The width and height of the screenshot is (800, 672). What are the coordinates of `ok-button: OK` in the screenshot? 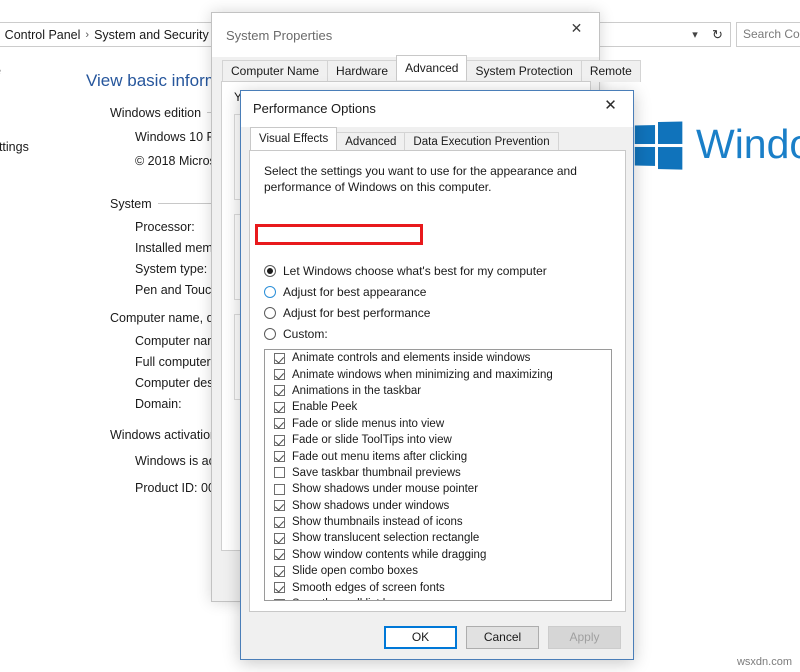 It's located at (420, 637).